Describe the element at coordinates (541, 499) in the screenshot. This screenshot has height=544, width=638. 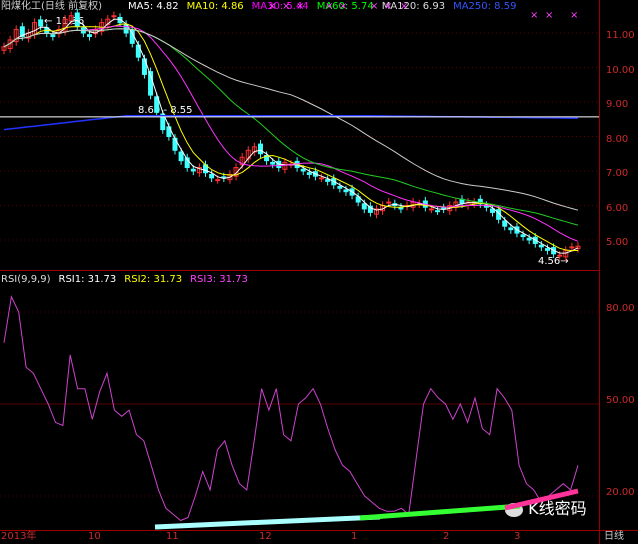
I see `divergence-line-pink` at that location.